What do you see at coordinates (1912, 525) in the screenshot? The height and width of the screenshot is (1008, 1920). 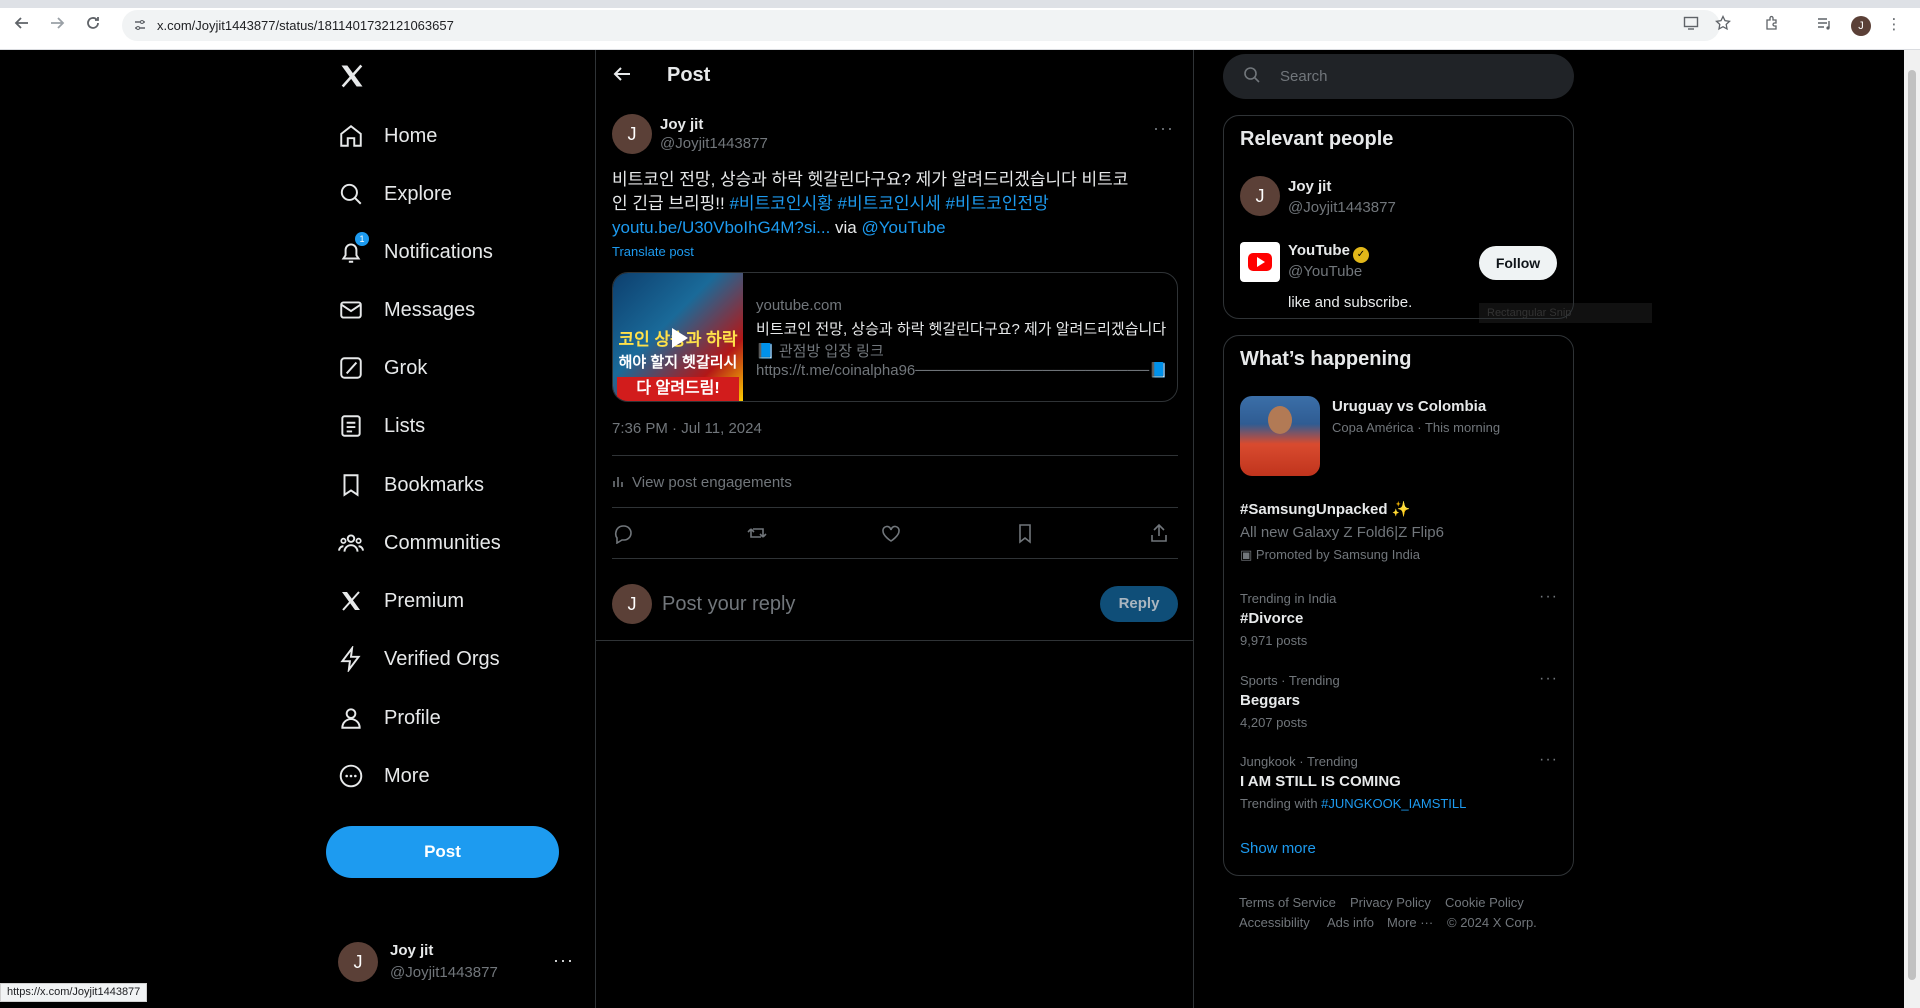 I see `scrollbar-thumb` at bounding box center [1912, 525].